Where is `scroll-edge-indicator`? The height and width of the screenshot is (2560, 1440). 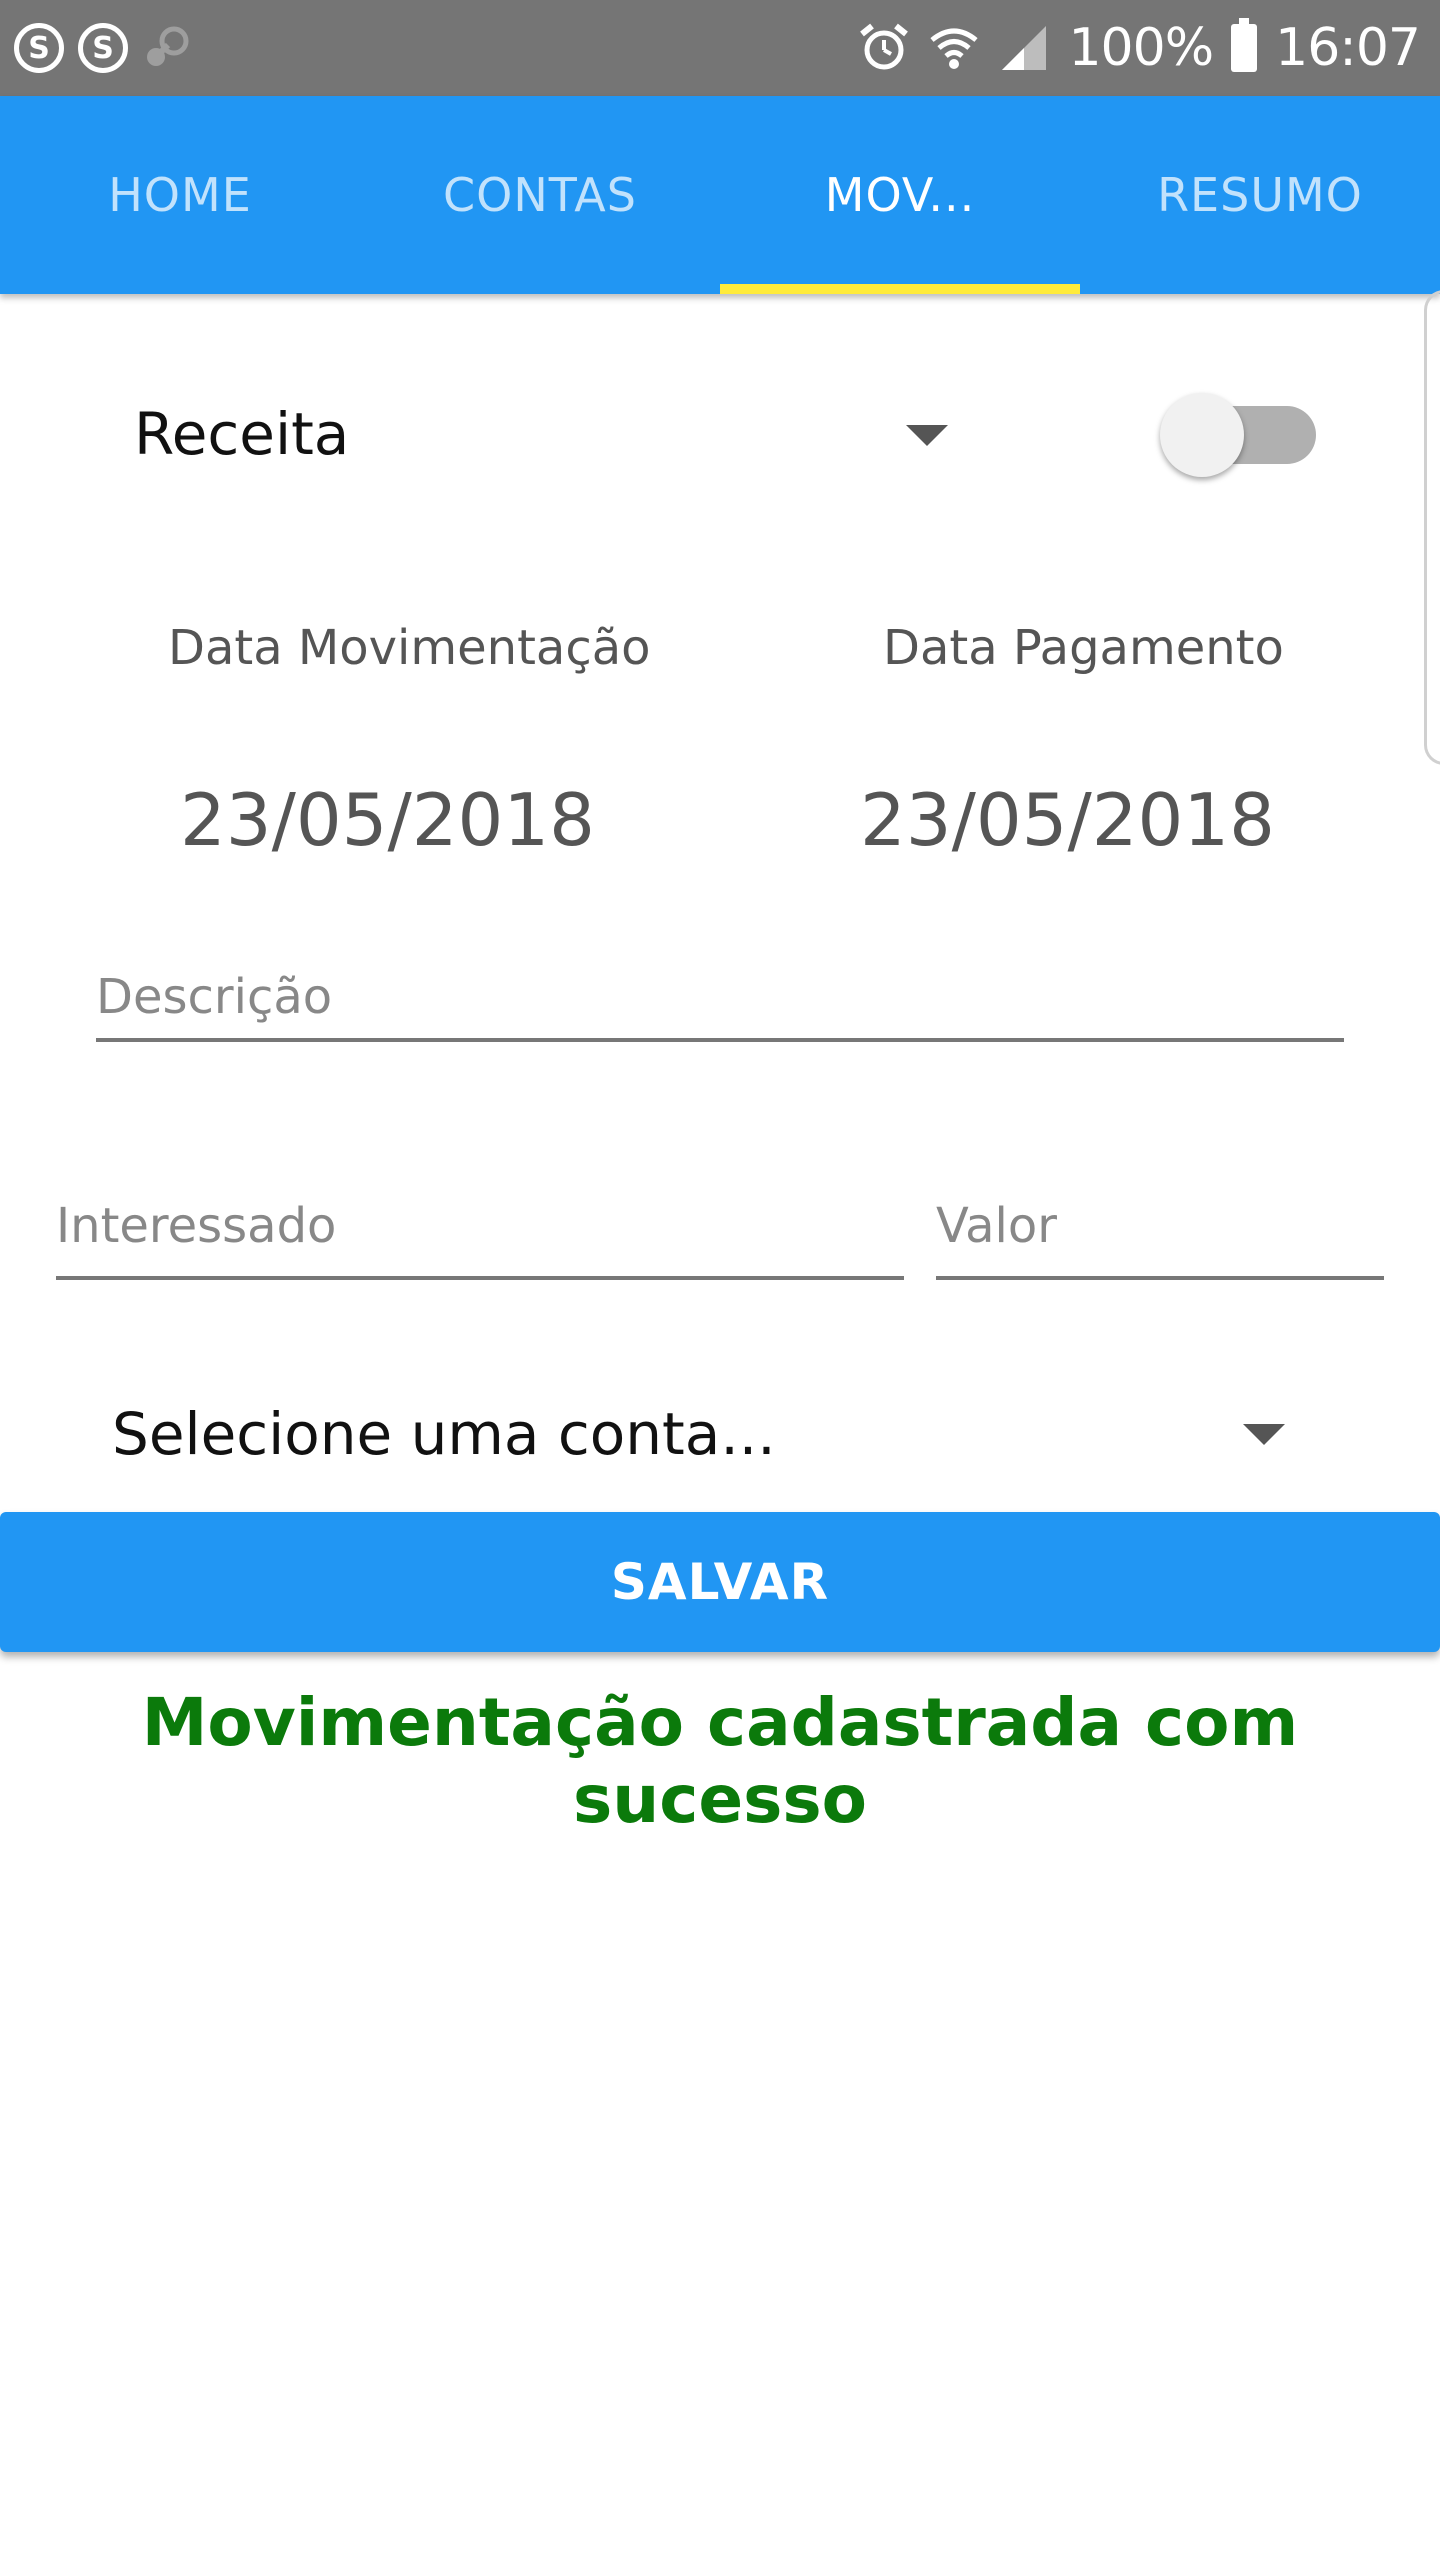 scroll-edge-indicator is located at coordinates (1432, 527).